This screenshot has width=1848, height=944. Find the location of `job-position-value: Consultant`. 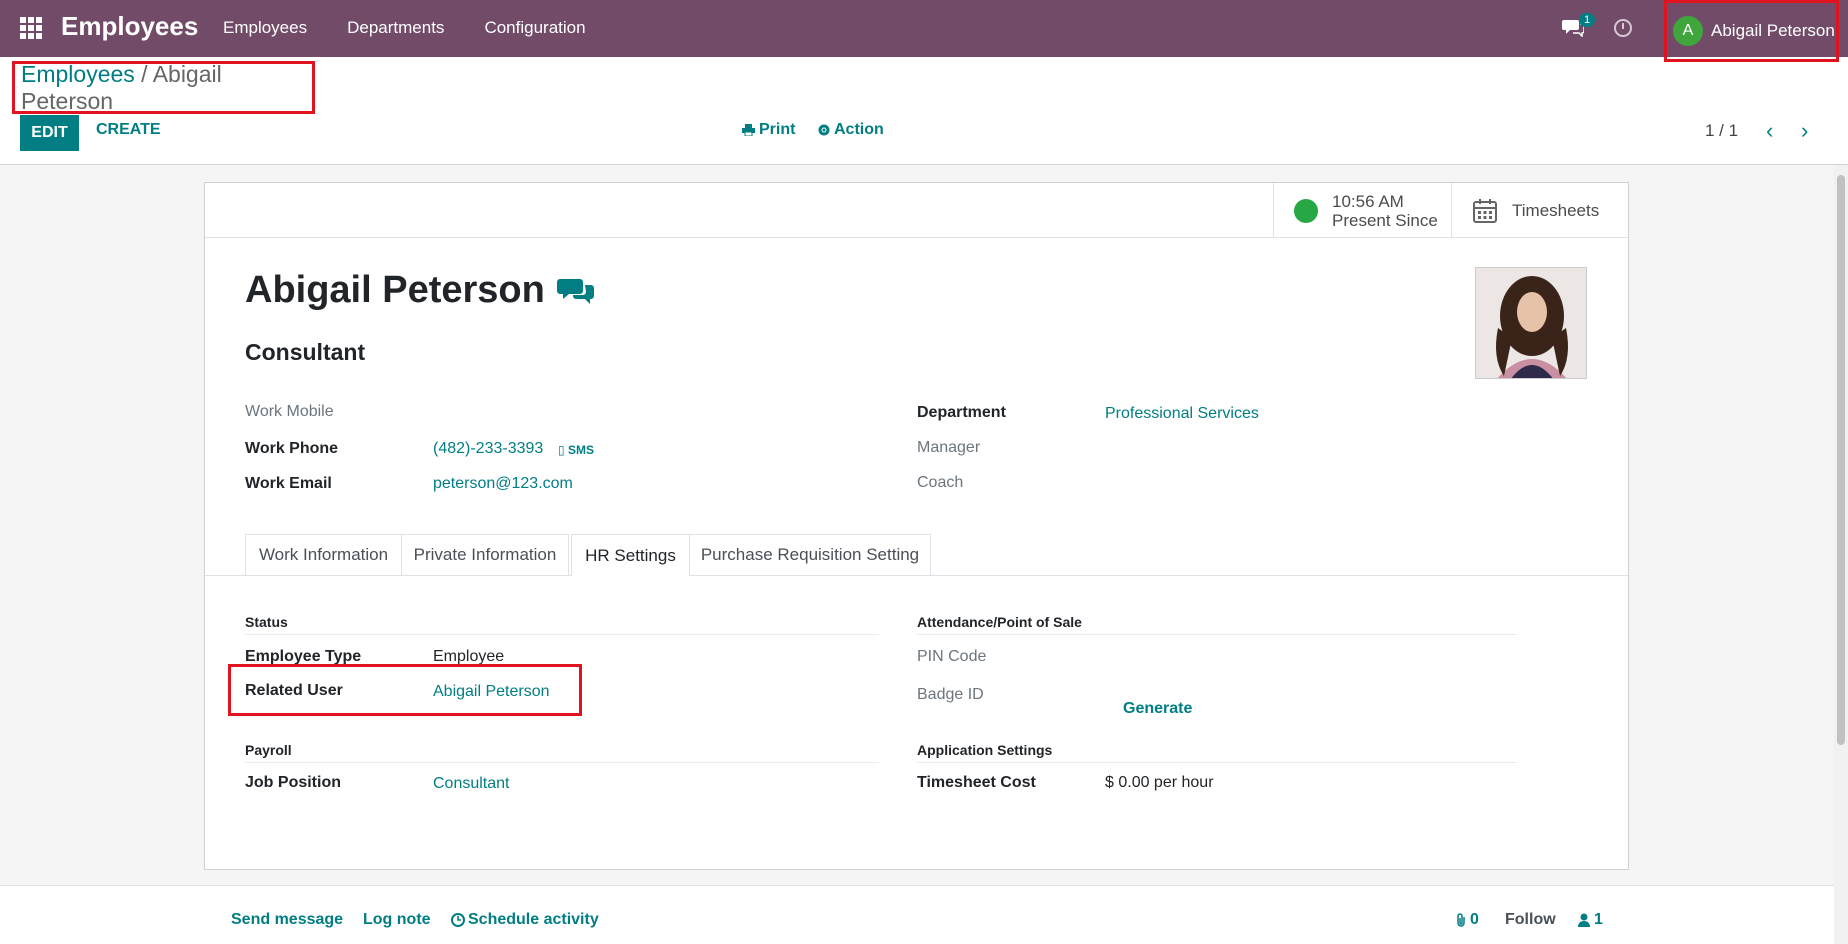

job-position-value: Consultant is located at coordinates (471, 784).